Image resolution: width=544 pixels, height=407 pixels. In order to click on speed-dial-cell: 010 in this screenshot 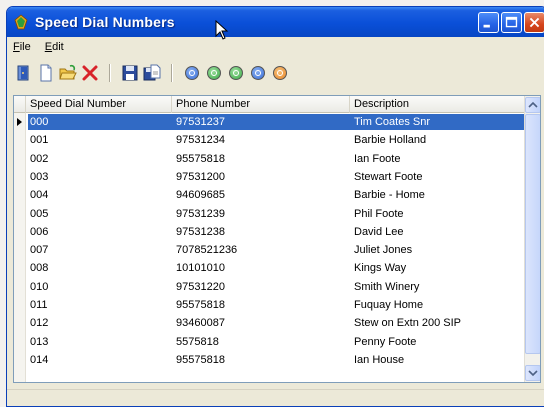, I will do `click(99, 287)`.